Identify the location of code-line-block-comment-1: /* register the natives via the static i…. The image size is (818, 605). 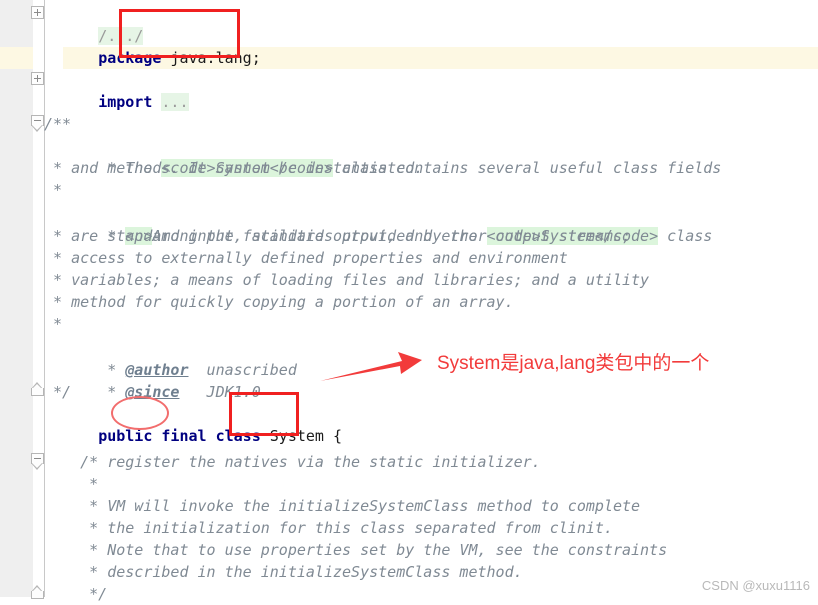
(292, 462).